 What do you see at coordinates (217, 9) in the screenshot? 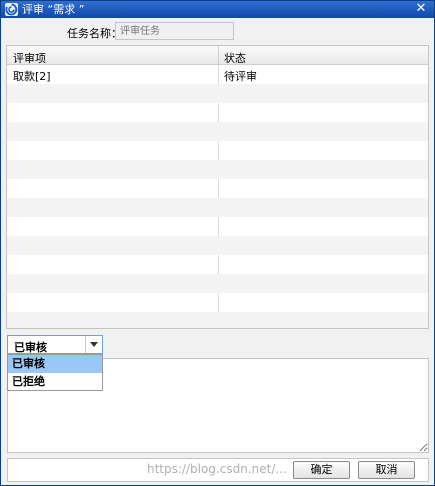
I see `title-bar: 评审 “需求 ” ✕` at bounding box center [217, 9].